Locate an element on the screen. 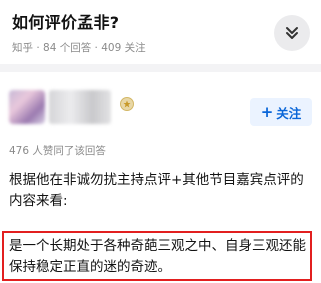 The image size is (321, 283). certification-badge-icon is located at coordinates (127, 104).